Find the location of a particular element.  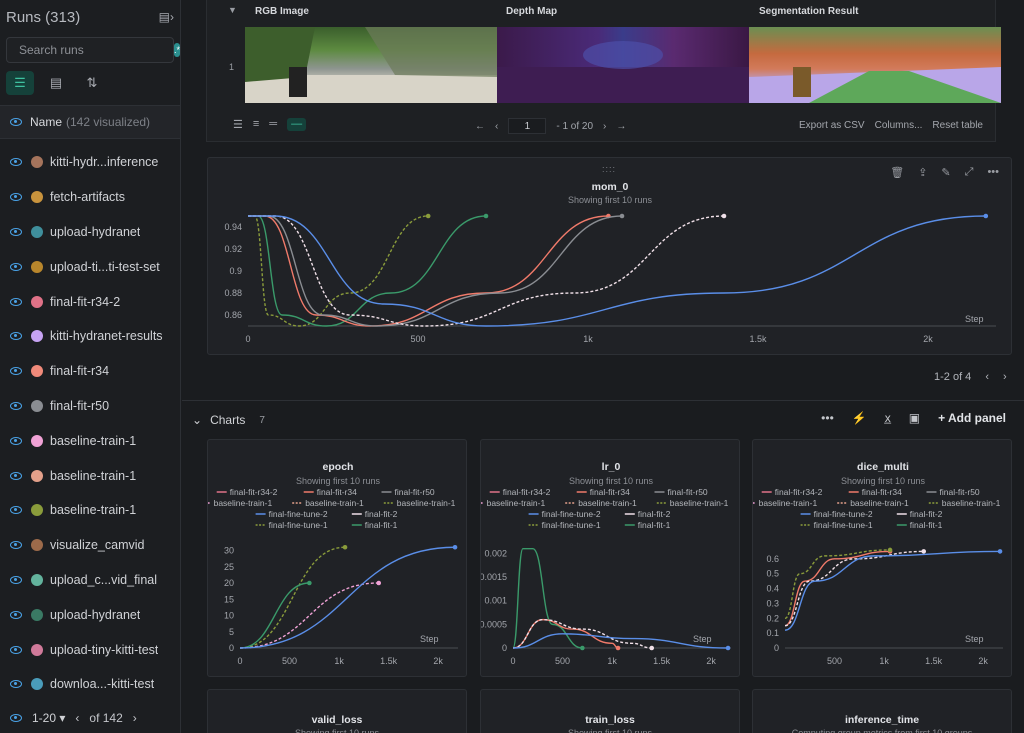

sort-button: ⇅ is located at coordinates (92, 83).